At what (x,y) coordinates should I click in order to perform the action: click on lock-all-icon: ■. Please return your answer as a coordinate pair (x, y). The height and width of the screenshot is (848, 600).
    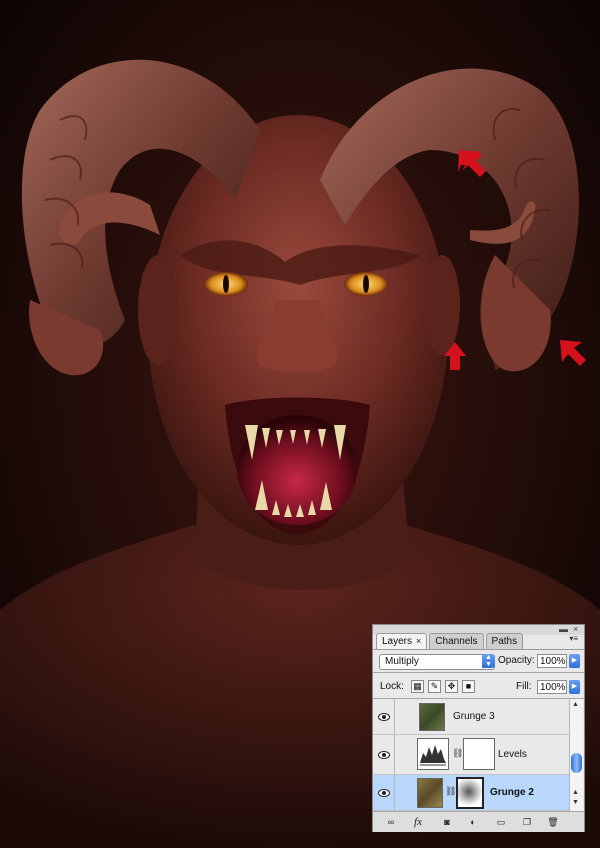
    Looking at the image, I should click on (468, 686).